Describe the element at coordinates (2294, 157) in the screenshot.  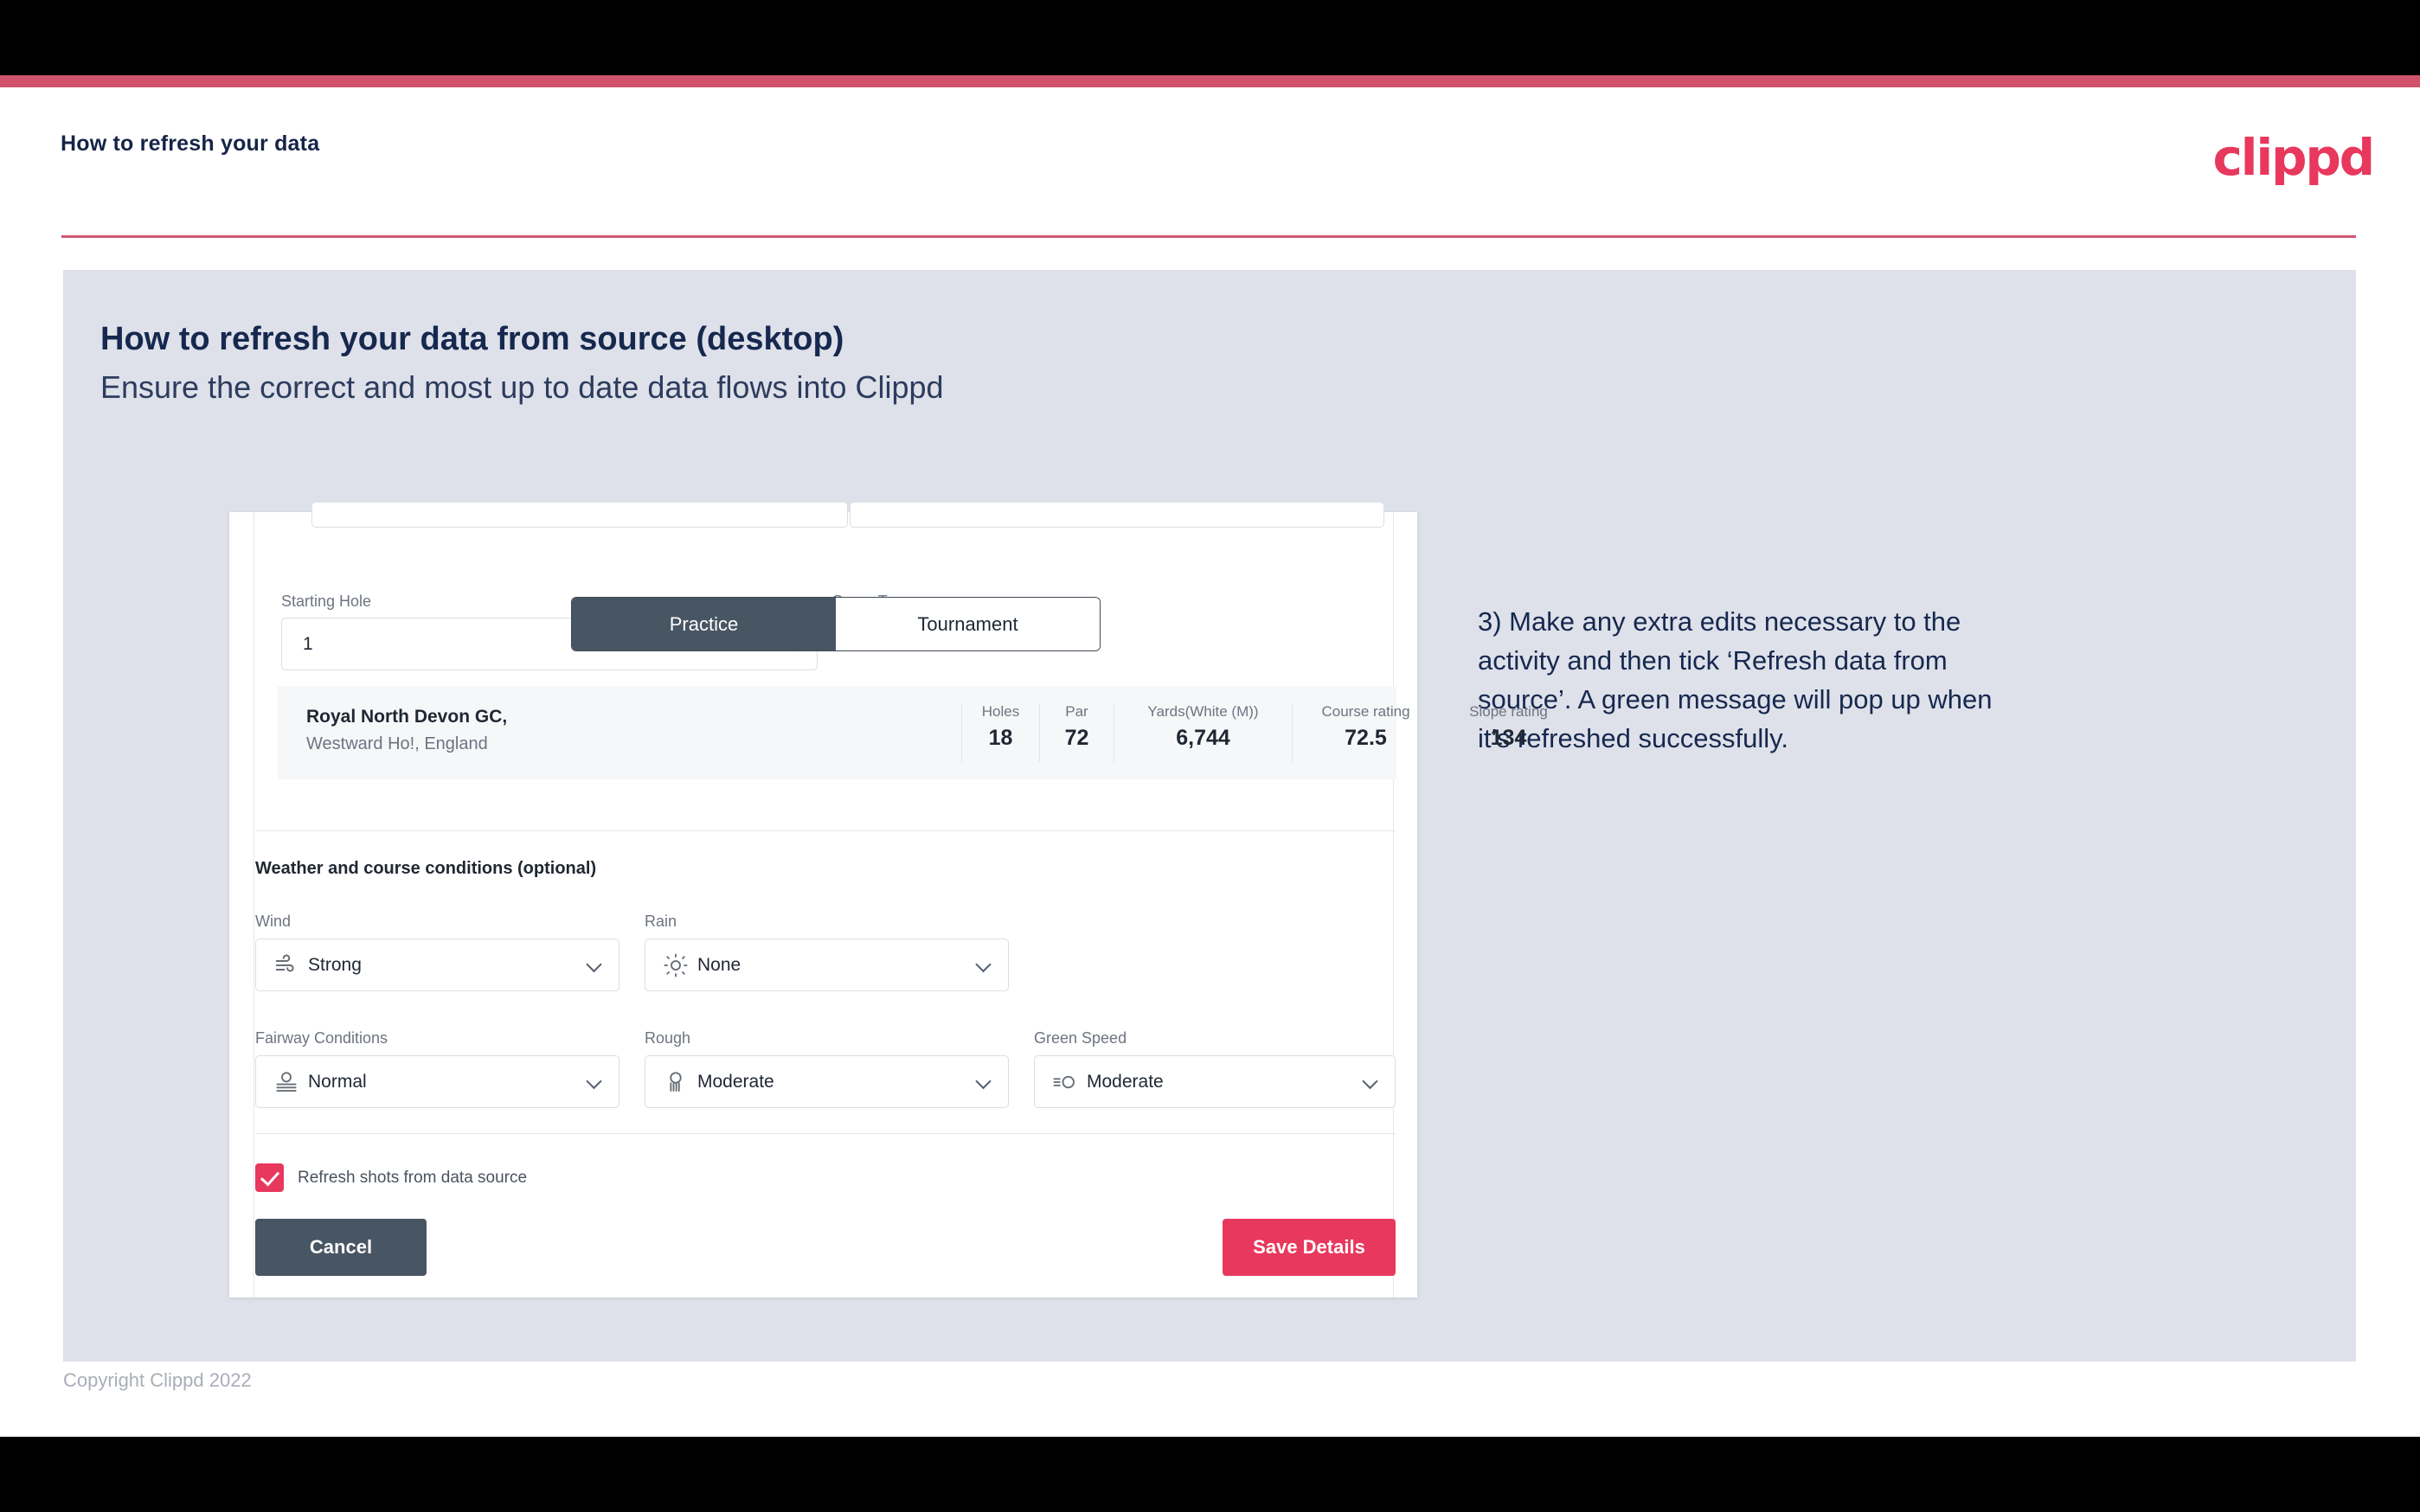
I see `clippd-logo: clippd` at that location.